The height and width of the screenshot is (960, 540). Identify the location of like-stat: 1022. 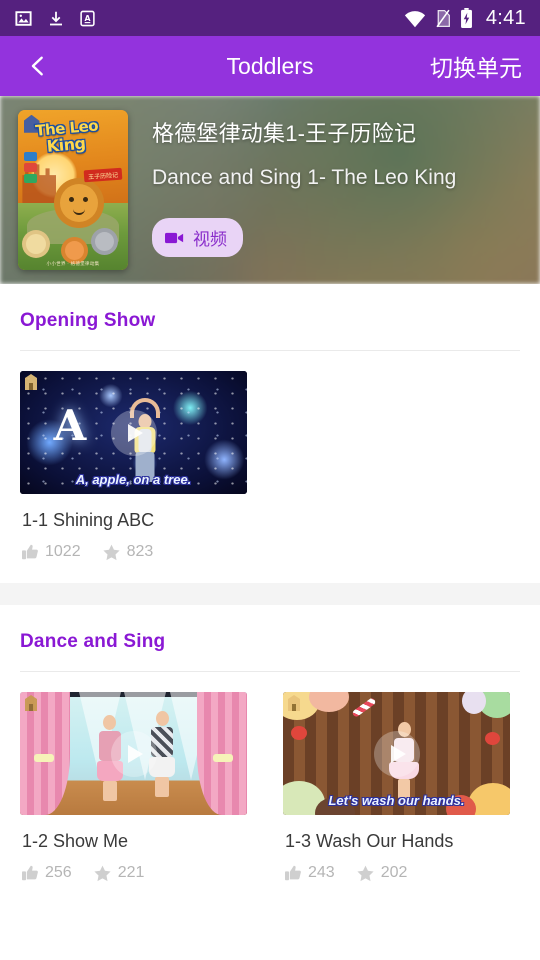
(51, 552).